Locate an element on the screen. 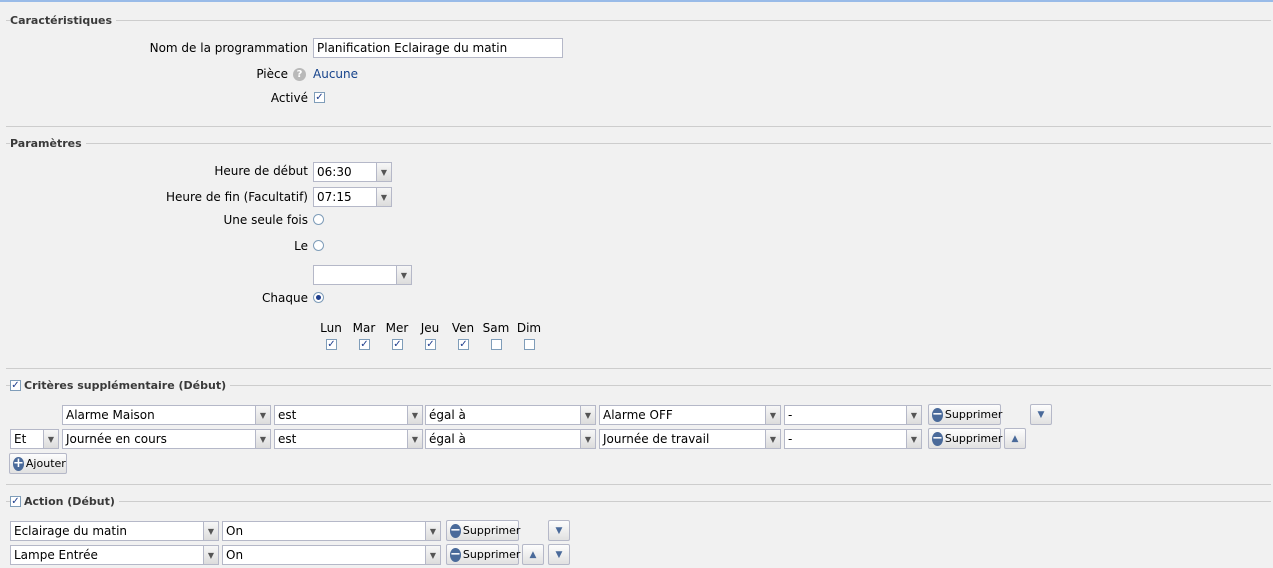 Image resolution: width=1273 pixels, height=568 pixels. critere-1-op: égal à is located at coordinates (502, 415).